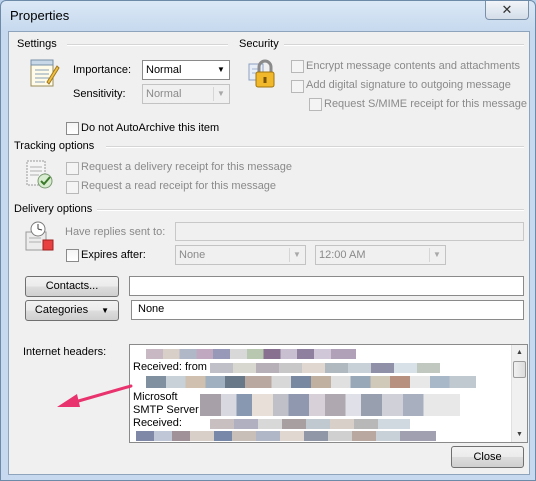 This screenshot has width=536, height=481. I want to click on read-receipt-checkbox, so click(72, 187).